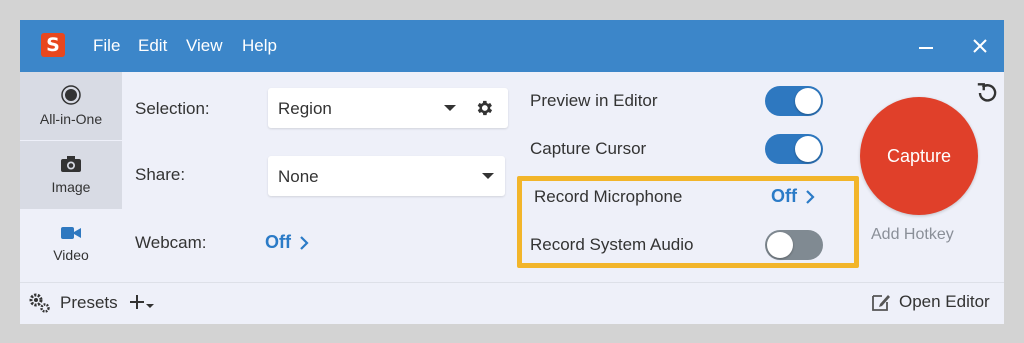 This screenshot has height=343, width=1024. Describe the element at coordinates (71, 187) in the screenshot. I see `tab-image-label: Image` at that location.